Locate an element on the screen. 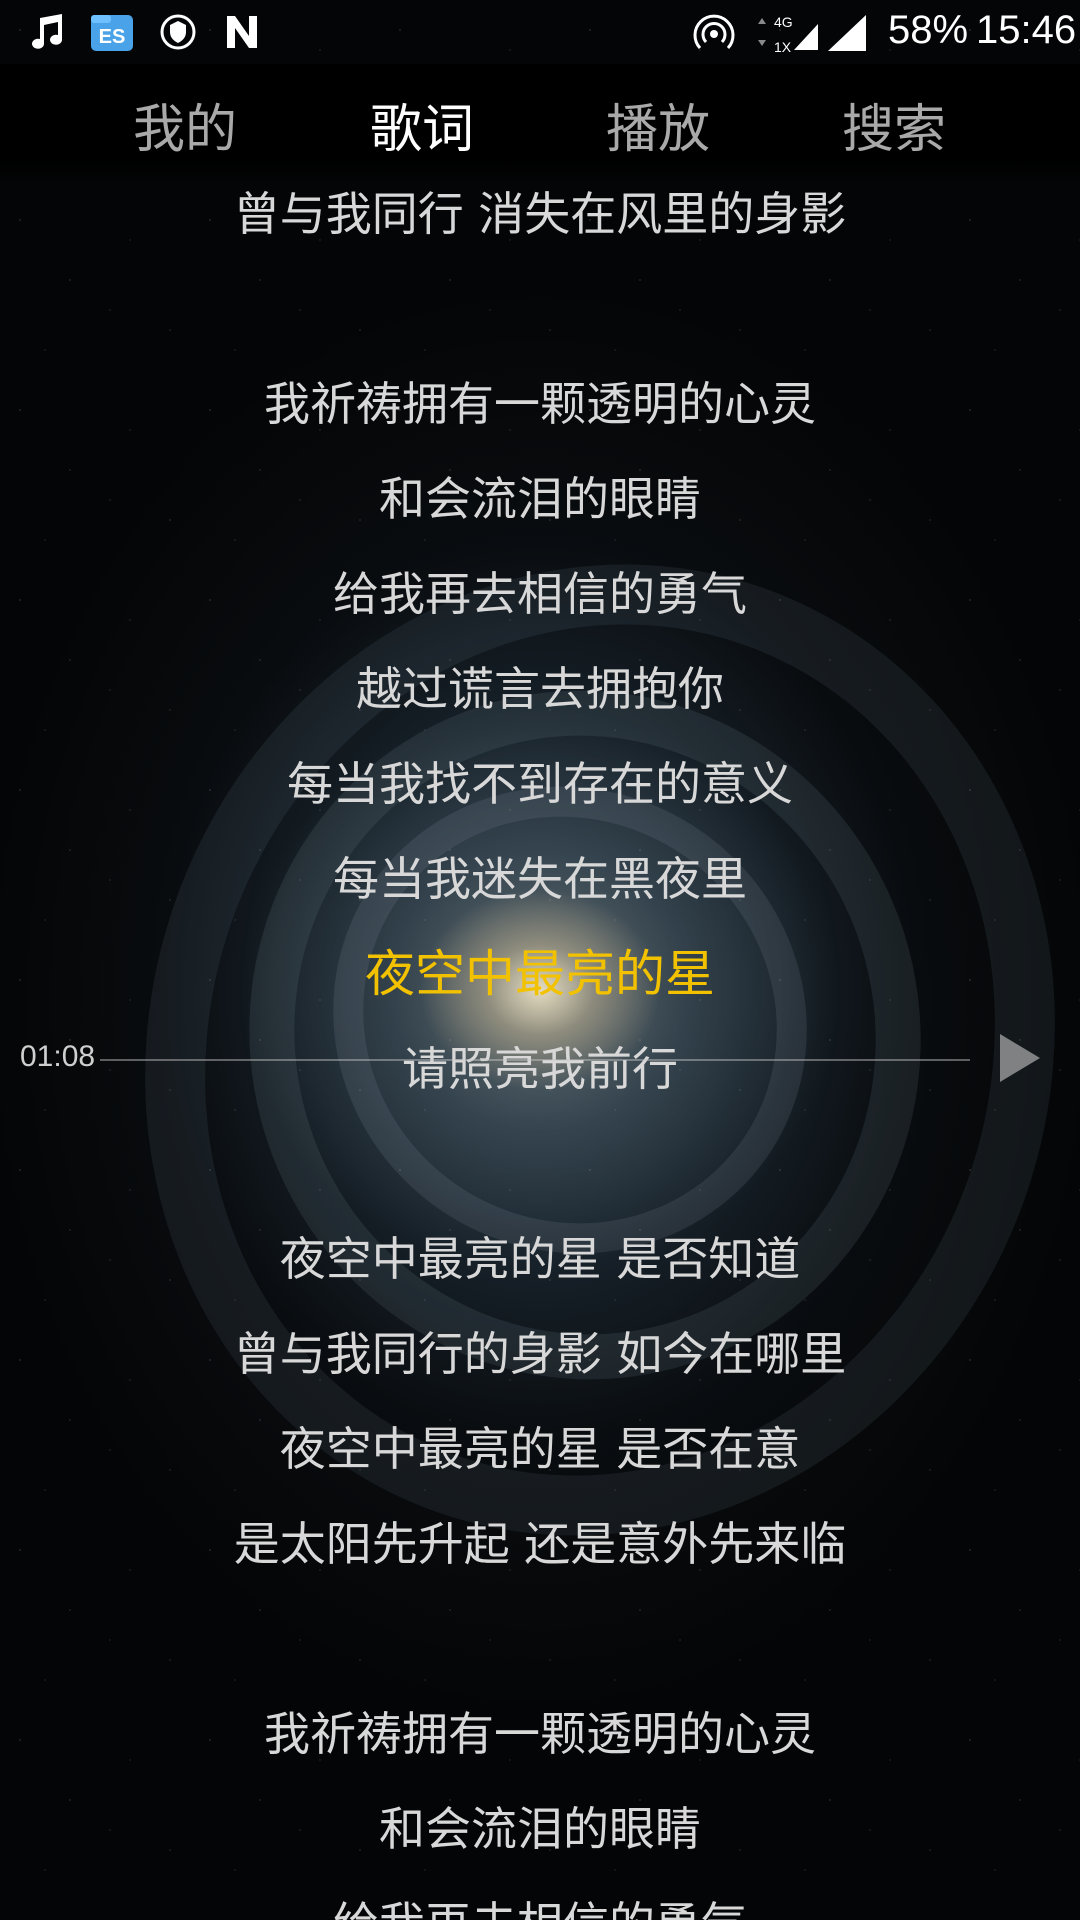 Image resolution: width=1080 pixels, height=1920 pixels. file-manager-icon: ES is located at coordinates (112, 32).